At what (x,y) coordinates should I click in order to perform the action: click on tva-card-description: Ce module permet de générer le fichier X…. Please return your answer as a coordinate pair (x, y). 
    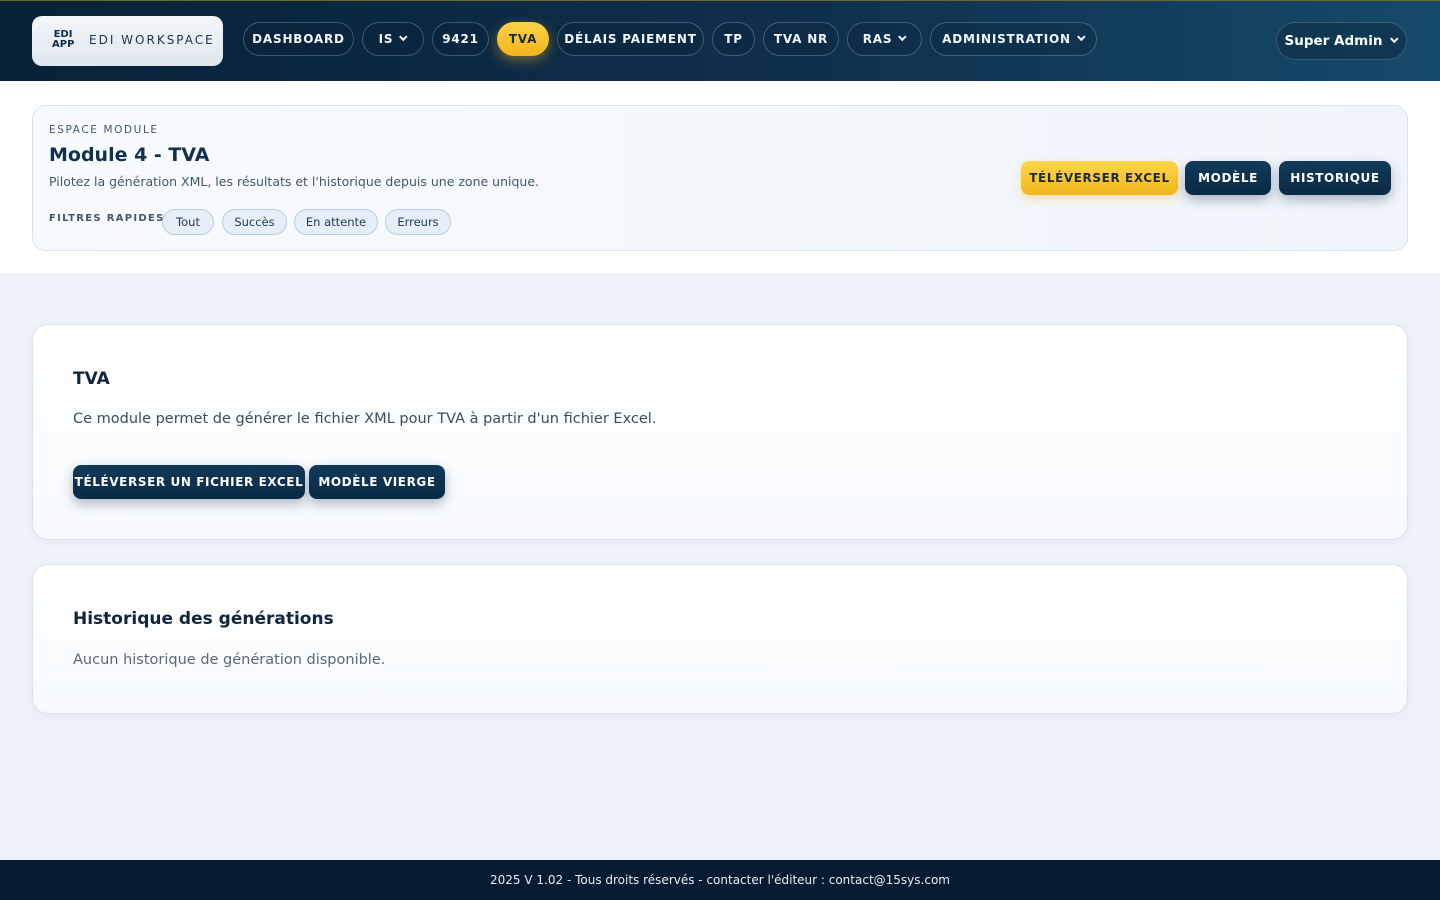
    Looking at the image, I should click on (365, 419).